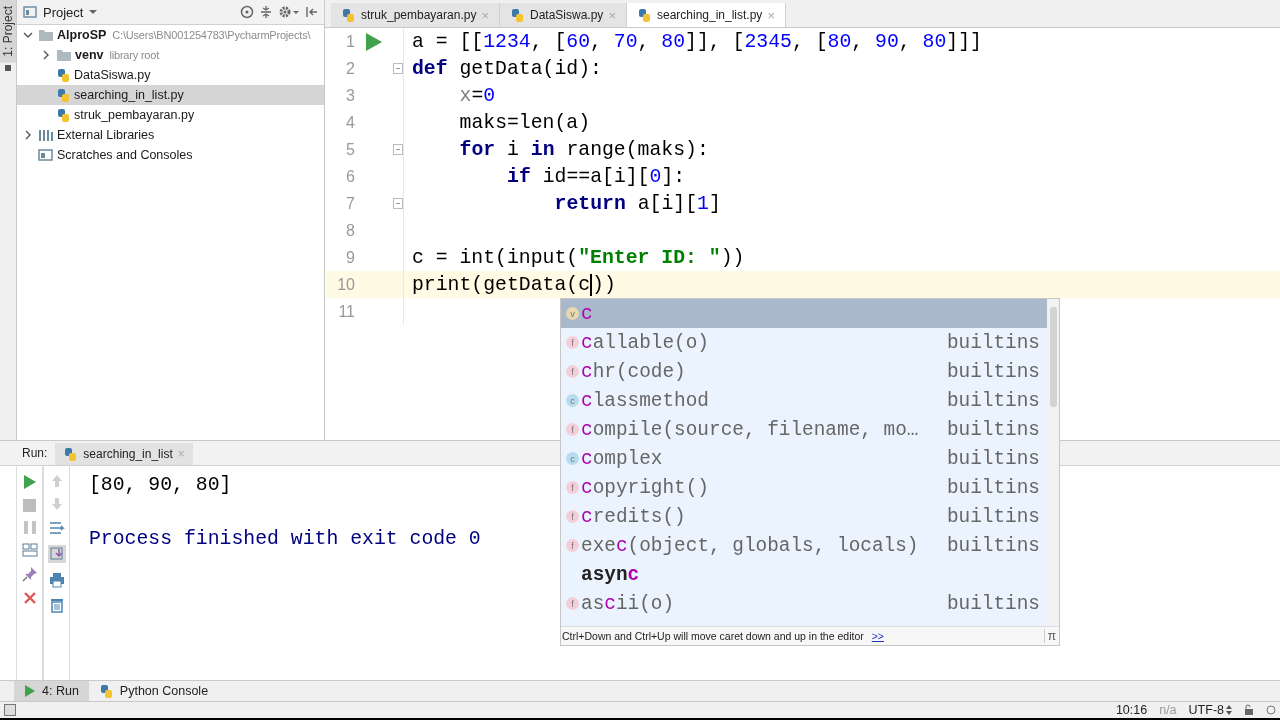 Image resolution: width=1280 pixels, height=720 pixels. Describe the element at coordinates (628, 603) in the screenshot. I see `completion-name: ascii(o)` at that location.